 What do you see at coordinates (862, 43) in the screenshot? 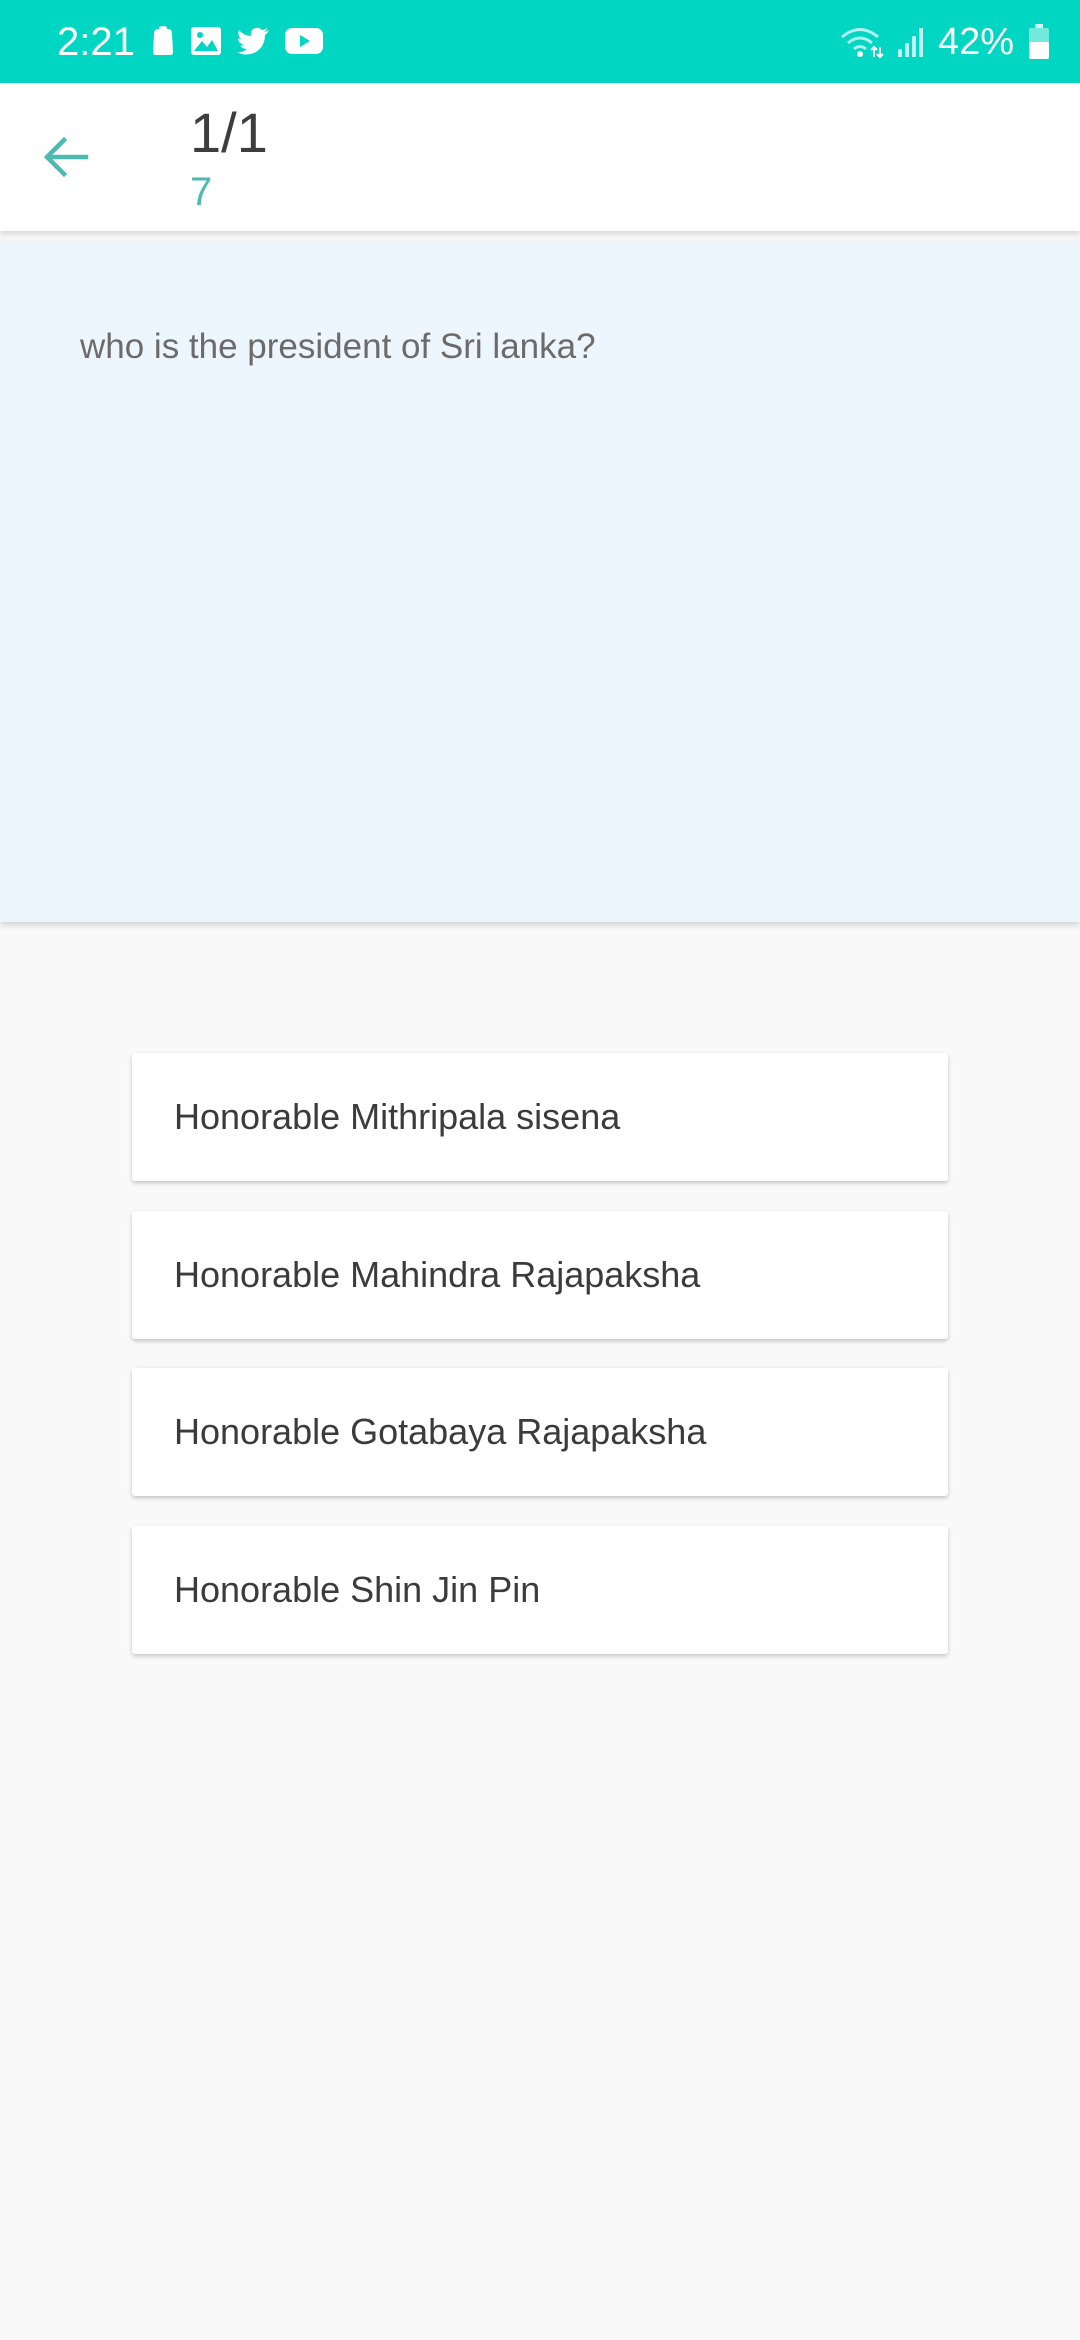
I see `wifi-icon` at bounding box center [862, 43].